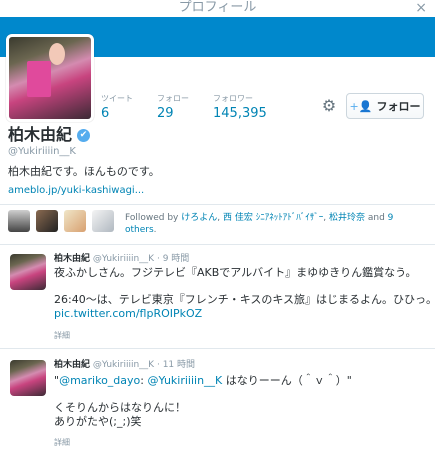 This screenshot has width=435, height=450. Describe the element at coordinates (240, 113) in the screenshot. I see `stat-followers-value: 145,395` at that location.